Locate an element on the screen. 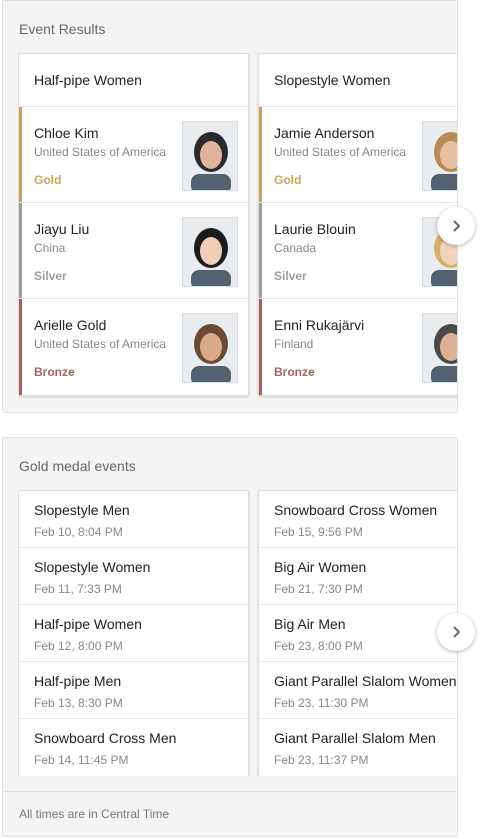 This screenshot has width=482, height=839. event-time: Feb 10, 8:04 PM is located at coordinates (78, 532).